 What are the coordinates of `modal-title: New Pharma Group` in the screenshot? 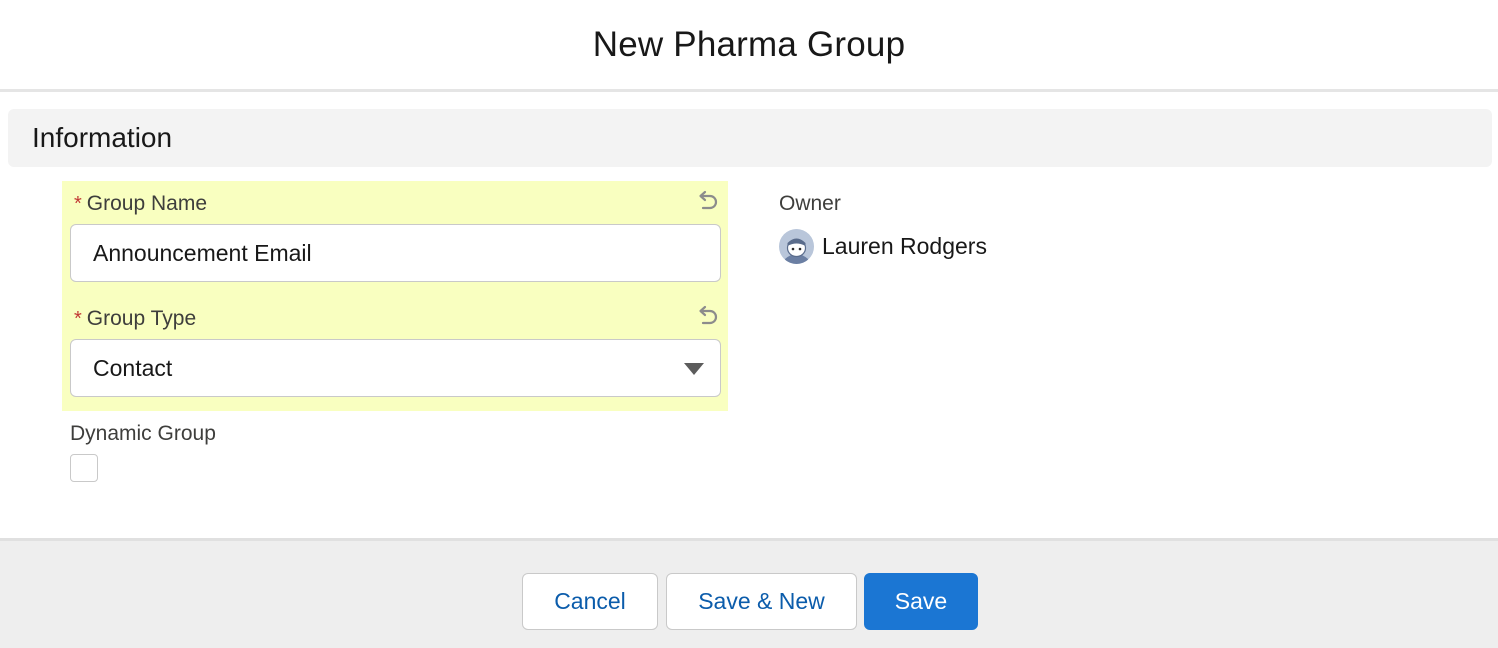 It's located at (749, 44).